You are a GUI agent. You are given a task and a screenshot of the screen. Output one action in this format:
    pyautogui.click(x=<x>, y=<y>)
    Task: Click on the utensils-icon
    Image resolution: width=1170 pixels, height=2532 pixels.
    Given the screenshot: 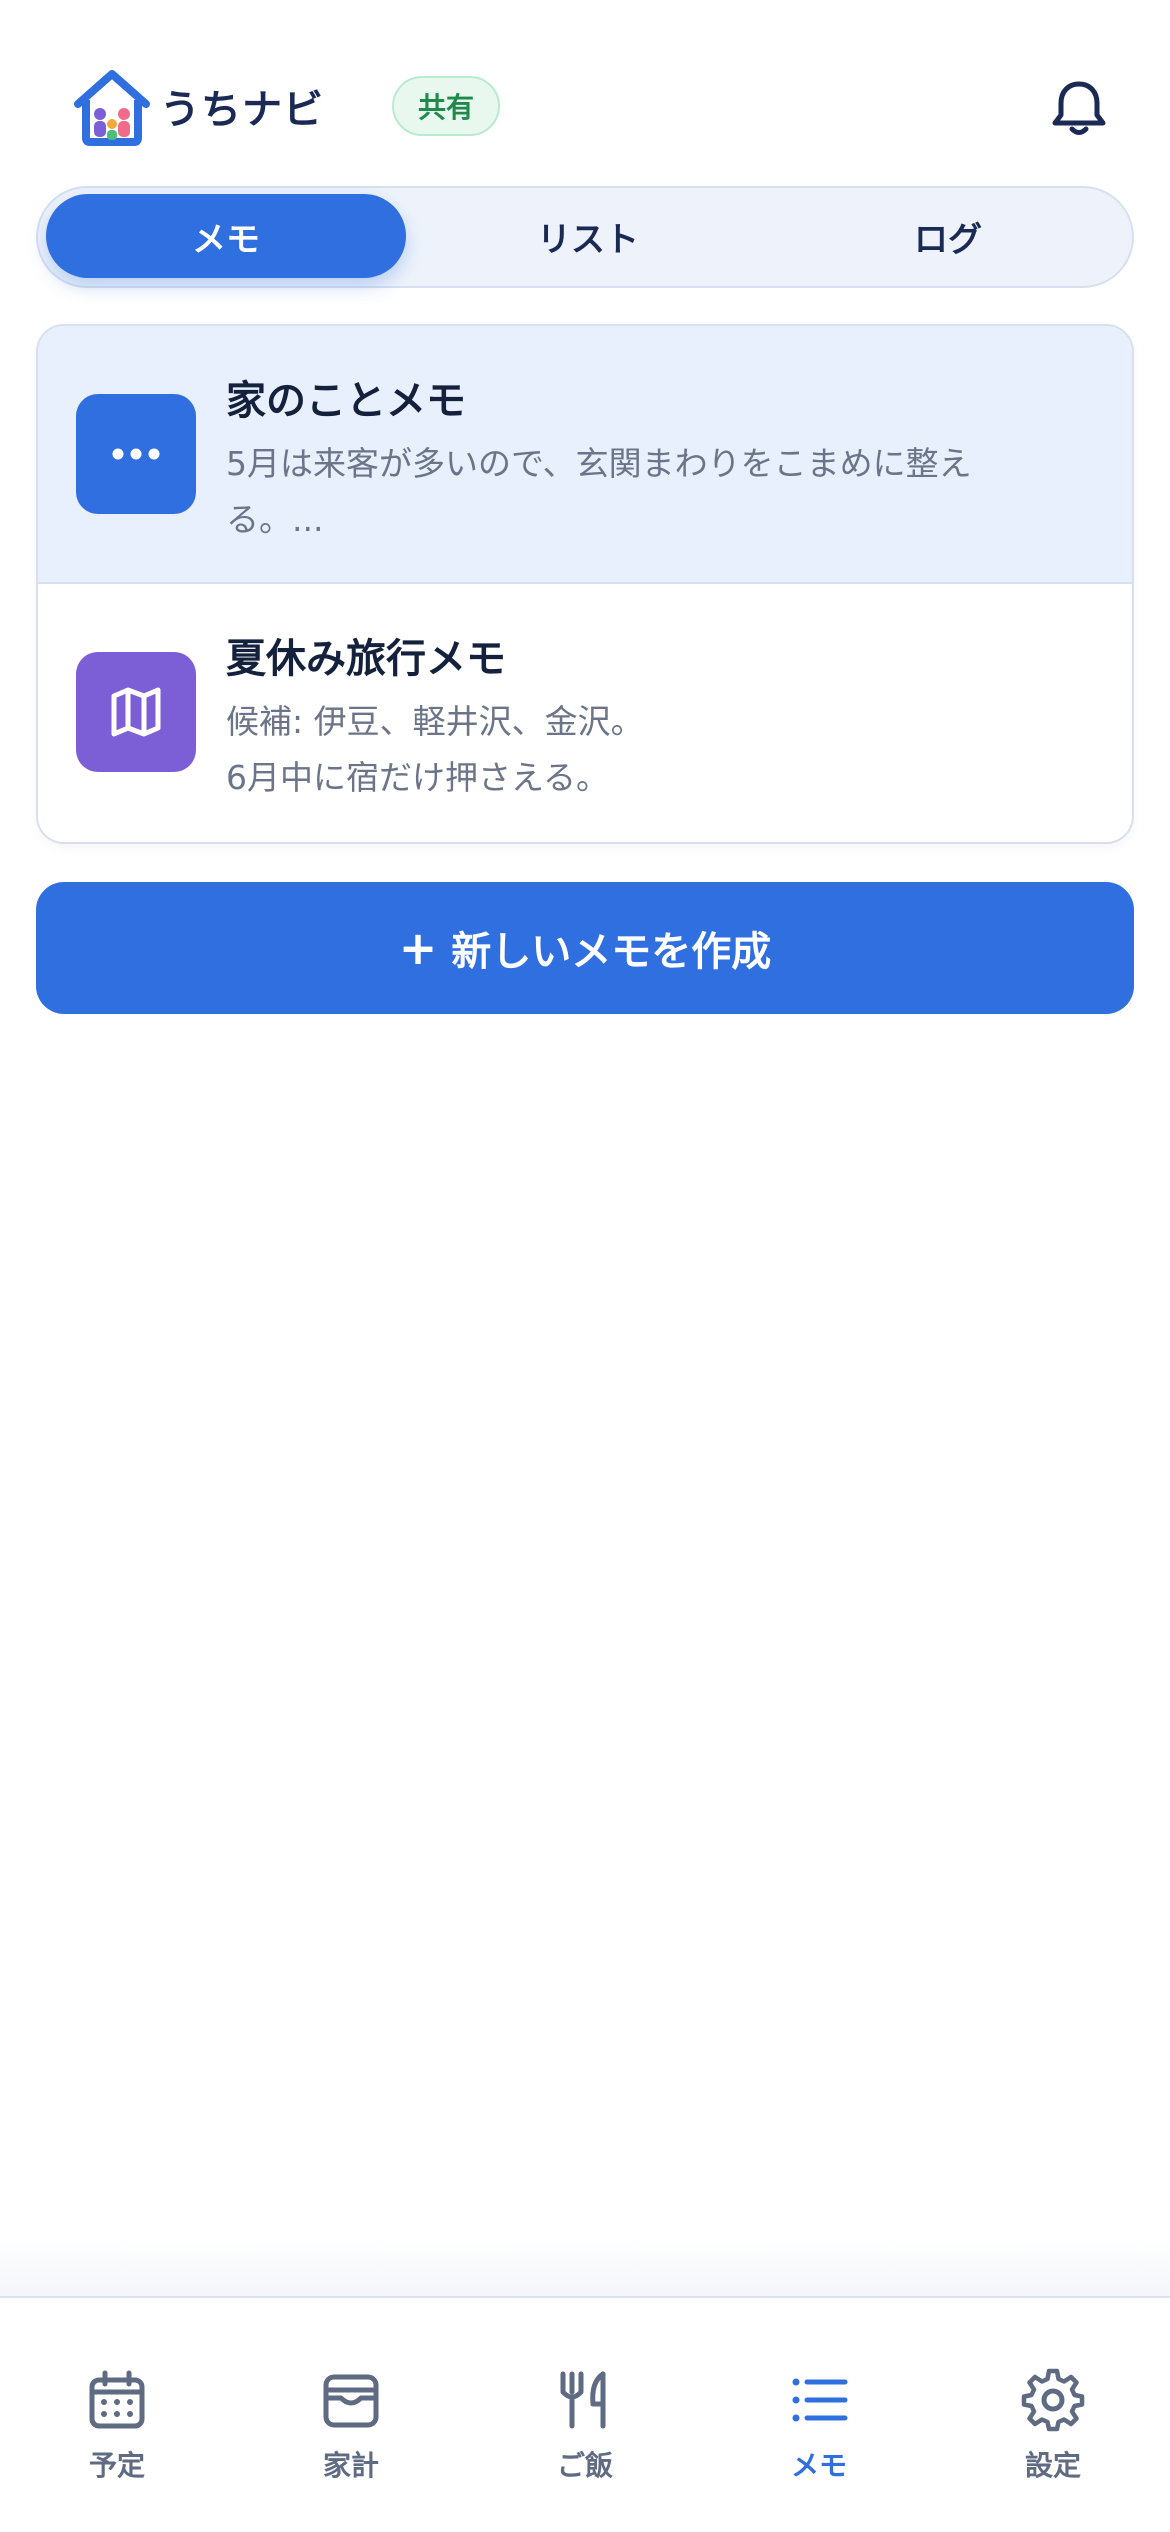 What is the action you would take?
    pyautogui.click(x=583, y=2400)
    